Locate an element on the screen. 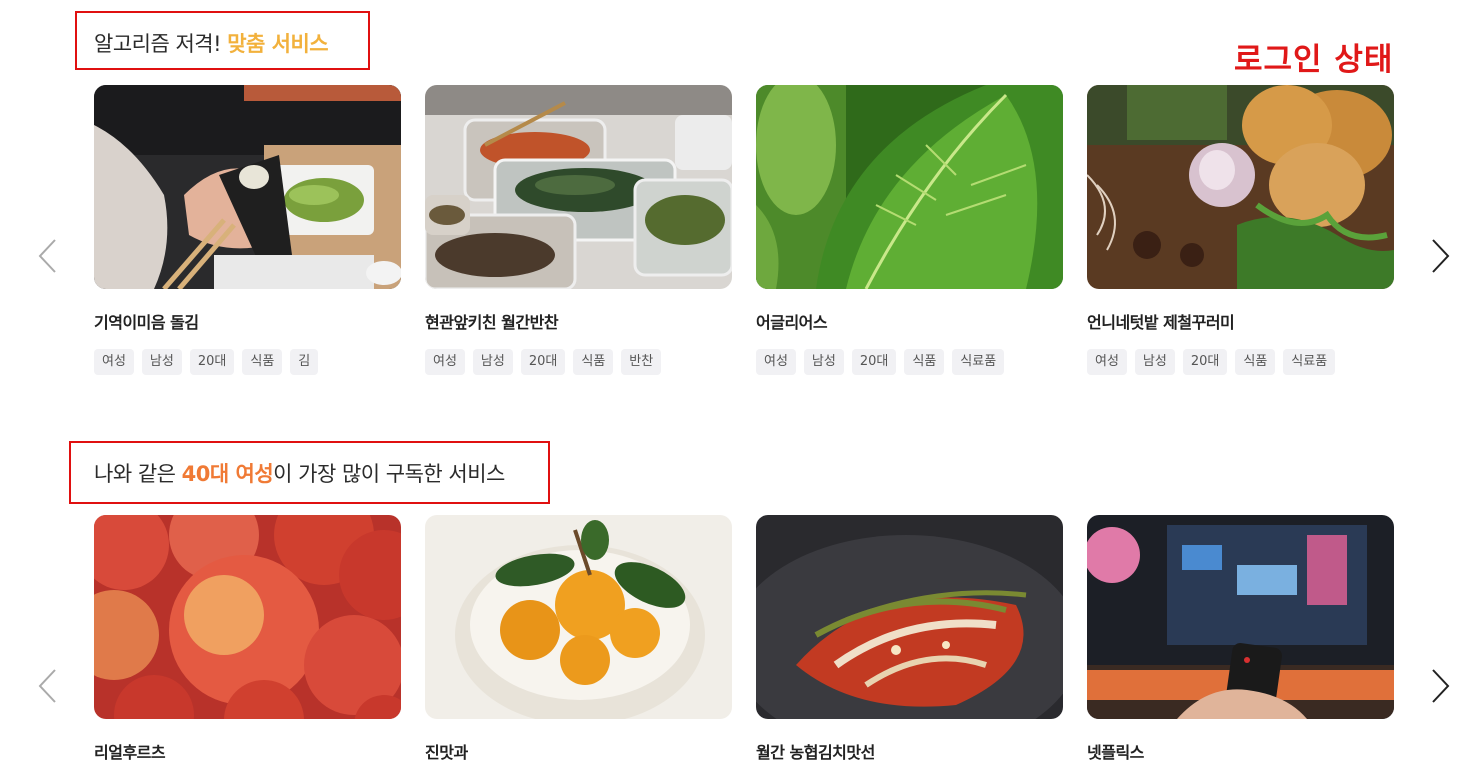  section-title-highlight: 40대 여성 is located at coordinates (227, 474).